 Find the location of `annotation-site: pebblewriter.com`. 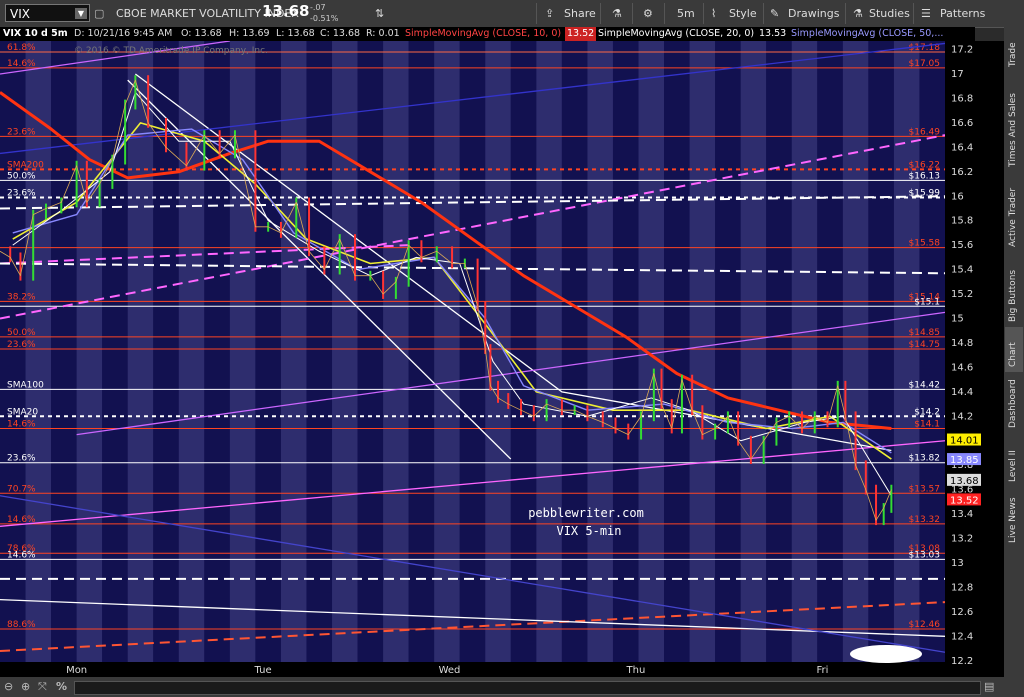

annotation-site: pebblewriter.com is located at coordinates (586, 513).